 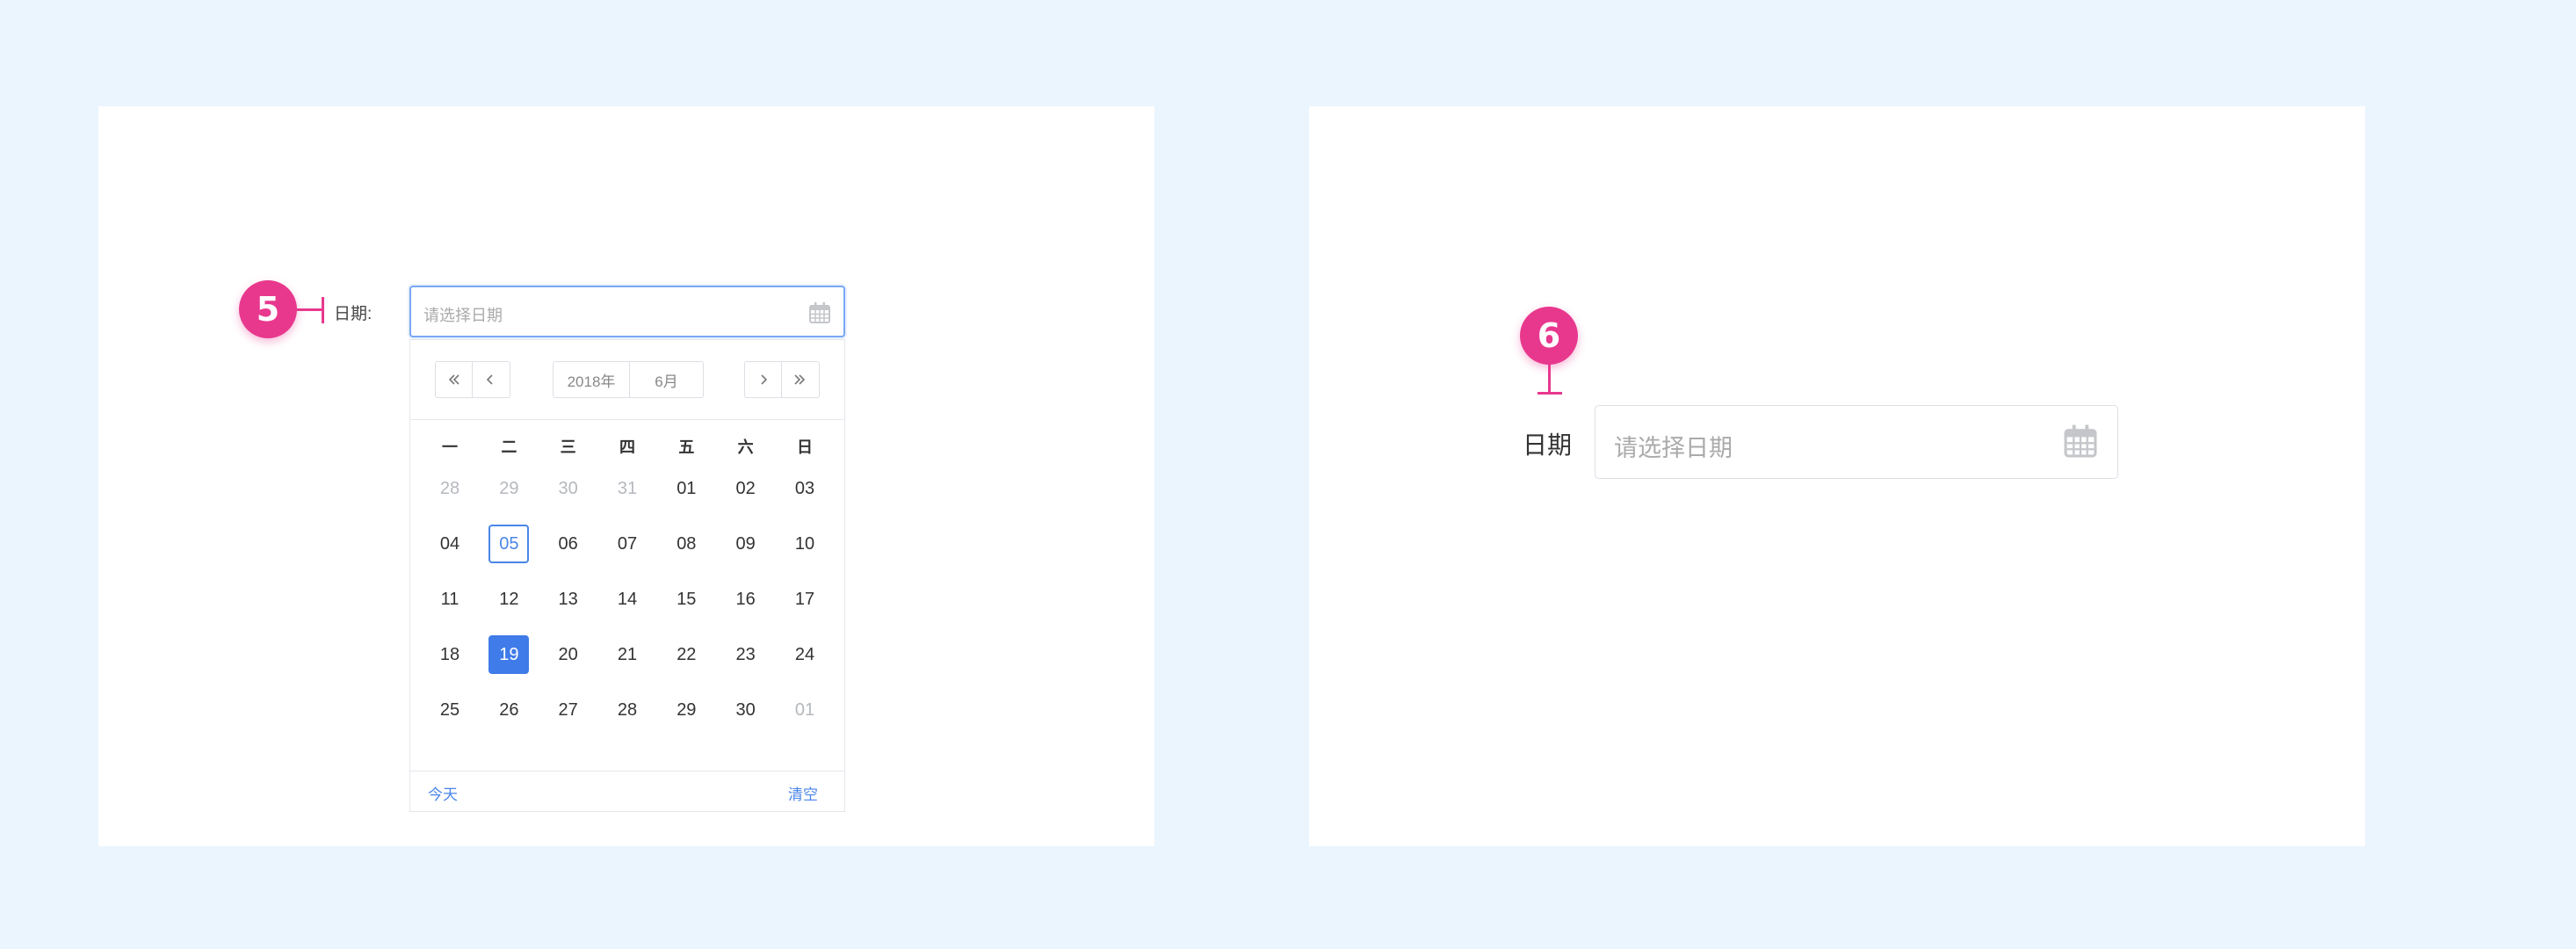 I want to click on prev-year-button, so click(x=454, y=379).